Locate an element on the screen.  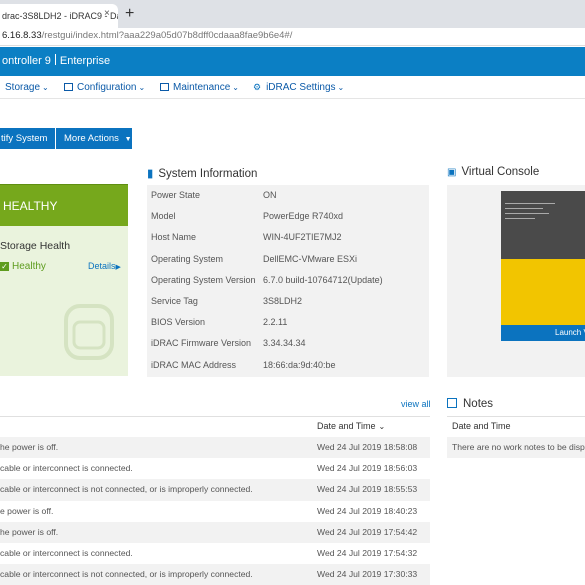
identify-system-button: tify System is located at coordinates (28, 138).